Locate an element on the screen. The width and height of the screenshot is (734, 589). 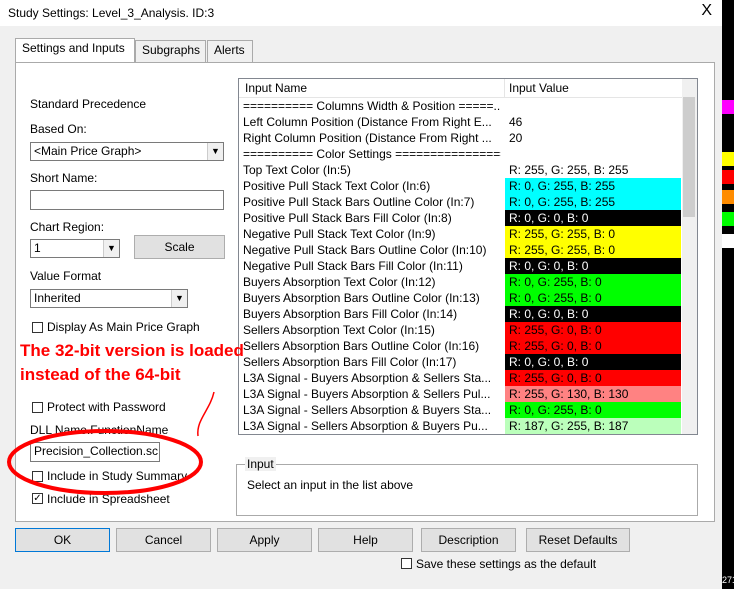
chart-background-strip: 2711 is located at coordinates (728, 294).